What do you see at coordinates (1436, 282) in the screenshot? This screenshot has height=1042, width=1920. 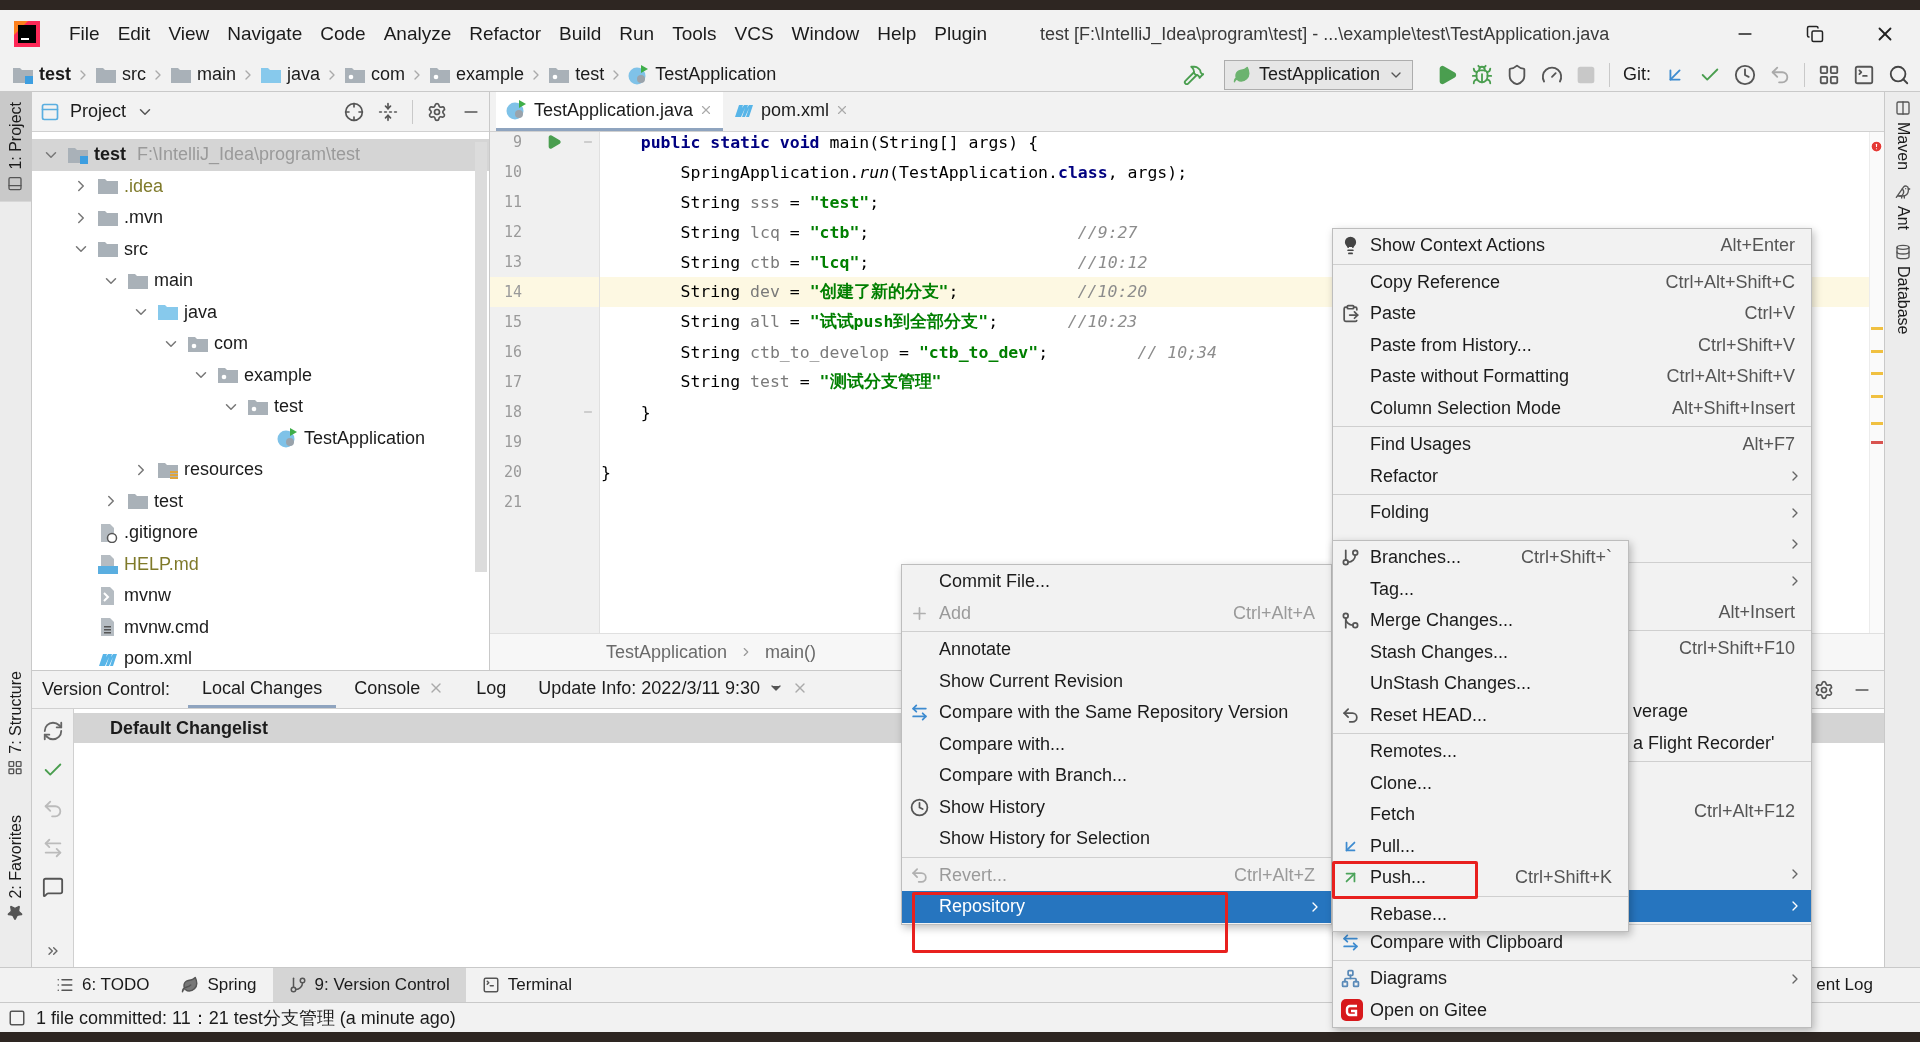 I see `menu-item-label: Copy Reference` at bounding box center [1436, 282].